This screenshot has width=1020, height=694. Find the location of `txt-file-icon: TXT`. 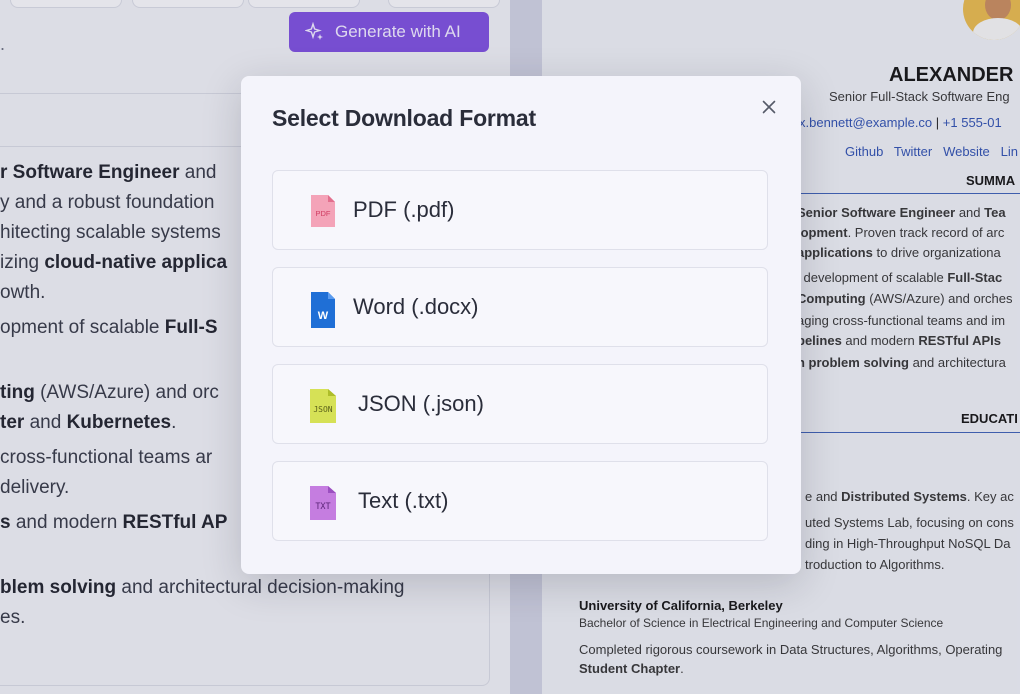

txt-file-icon: TXT is located at coordinates (323, 503).